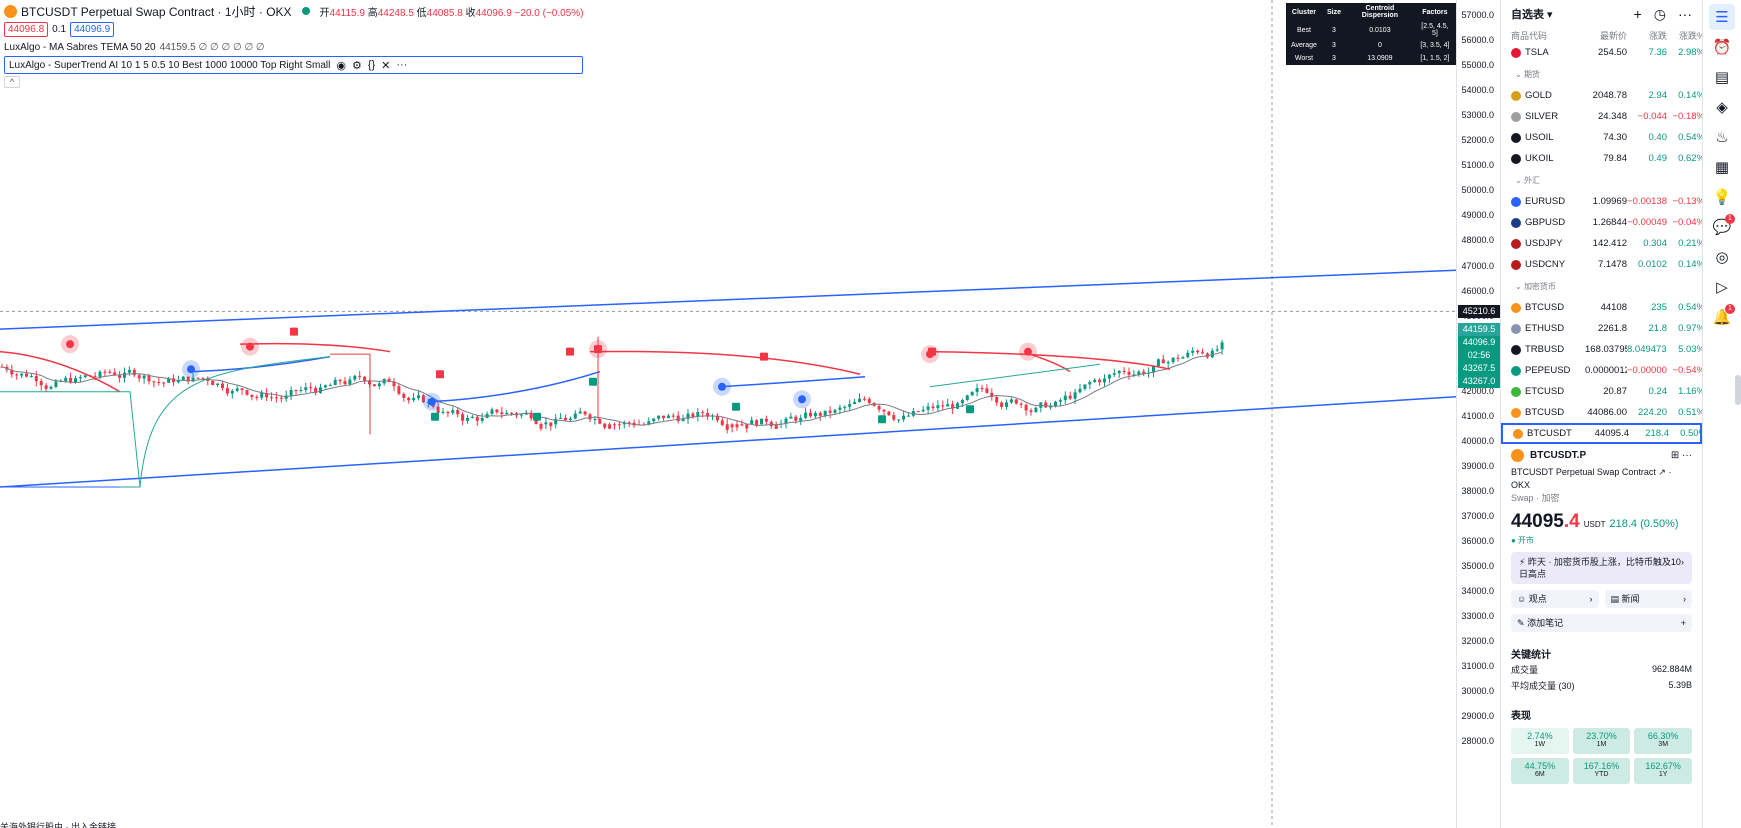 The height and width of the screenshot is (828, 1741). Describe the element at coordinates (1479, 342) in the screenshot. I see `price-tag: 44096.9` at that location.